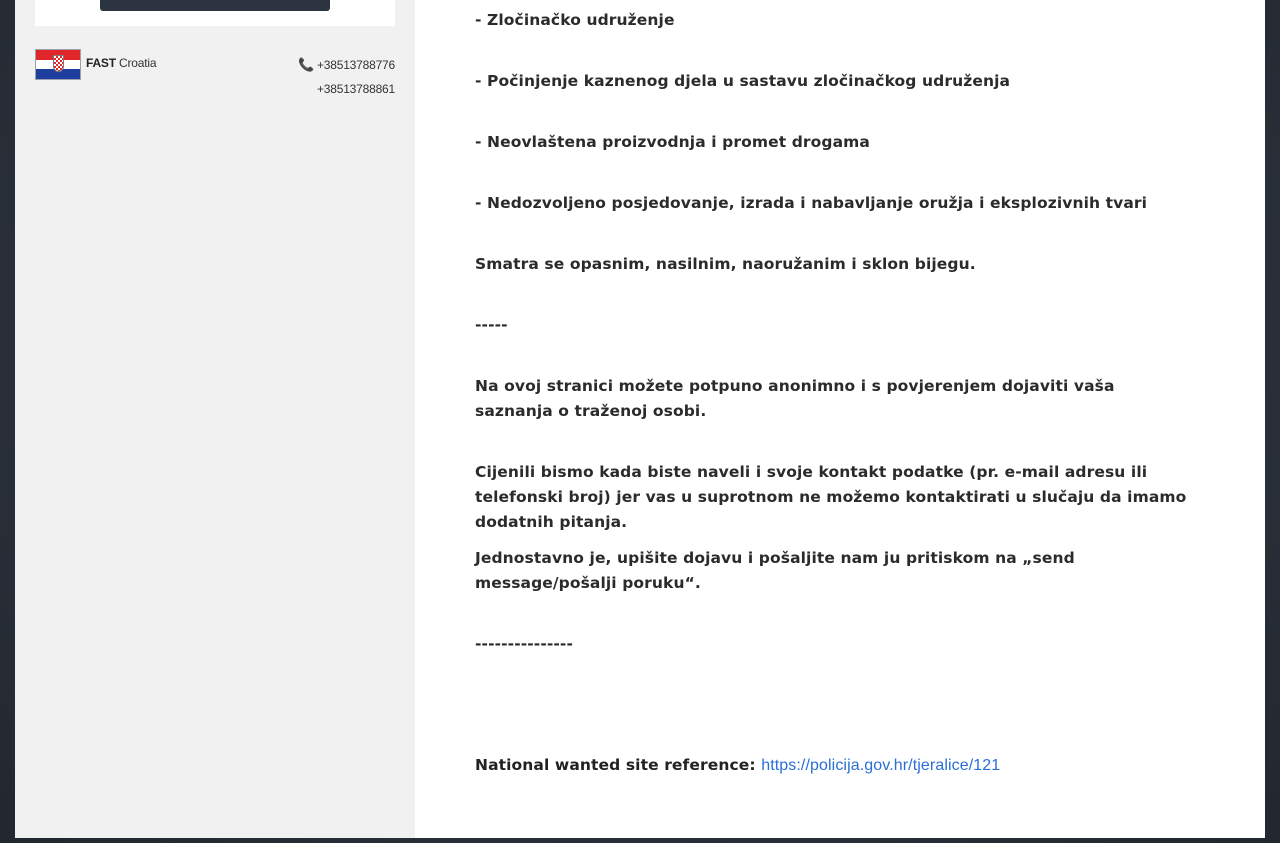  Describe the element at coordinates (356, 89) in the screenshot. I see `phone-number-2: +38513788861` at that location.